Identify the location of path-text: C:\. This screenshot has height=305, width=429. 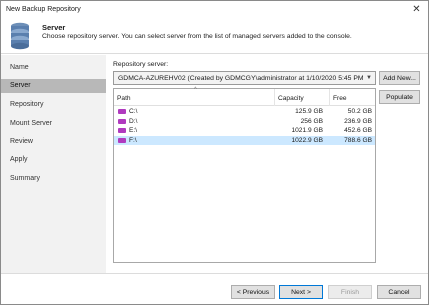
(133, 111).